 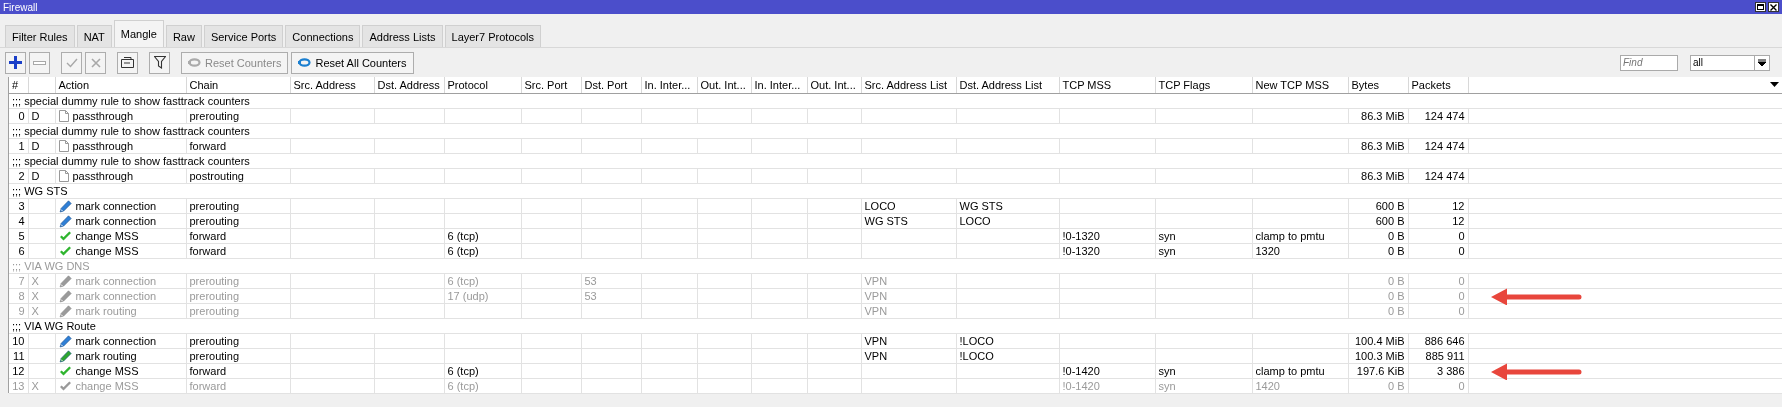 I want to click on window-title: Firewall, so click(x=21, y=7).